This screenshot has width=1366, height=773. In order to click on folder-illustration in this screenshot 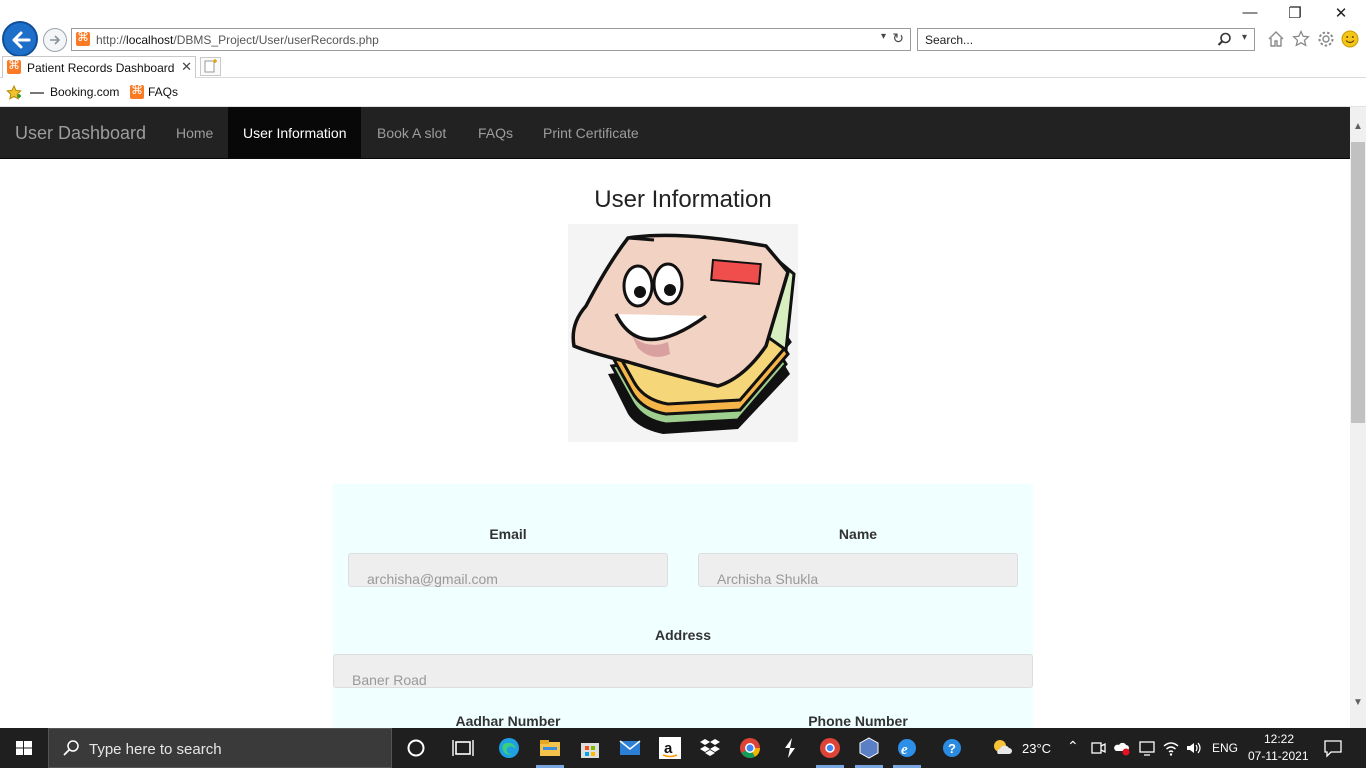, I will do `click(683, 333)`.